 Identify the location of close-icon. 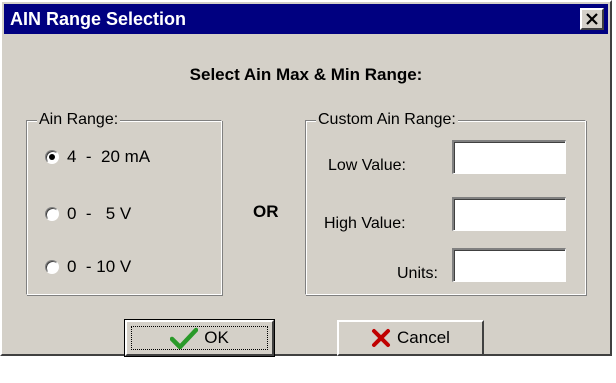
(592, 19).